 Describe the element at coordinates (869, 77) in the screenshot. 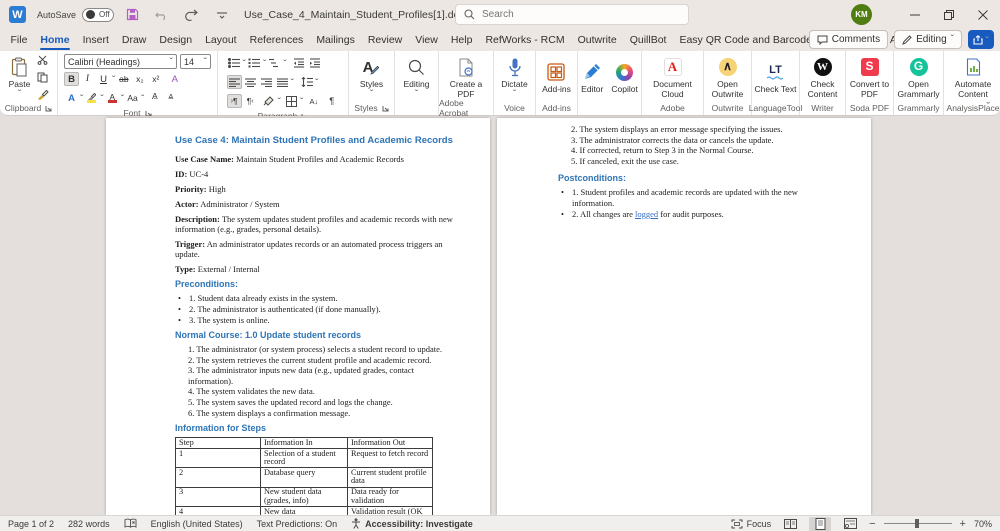

I see `convert-to-pdf-button: S Convert to PDF` at that location.